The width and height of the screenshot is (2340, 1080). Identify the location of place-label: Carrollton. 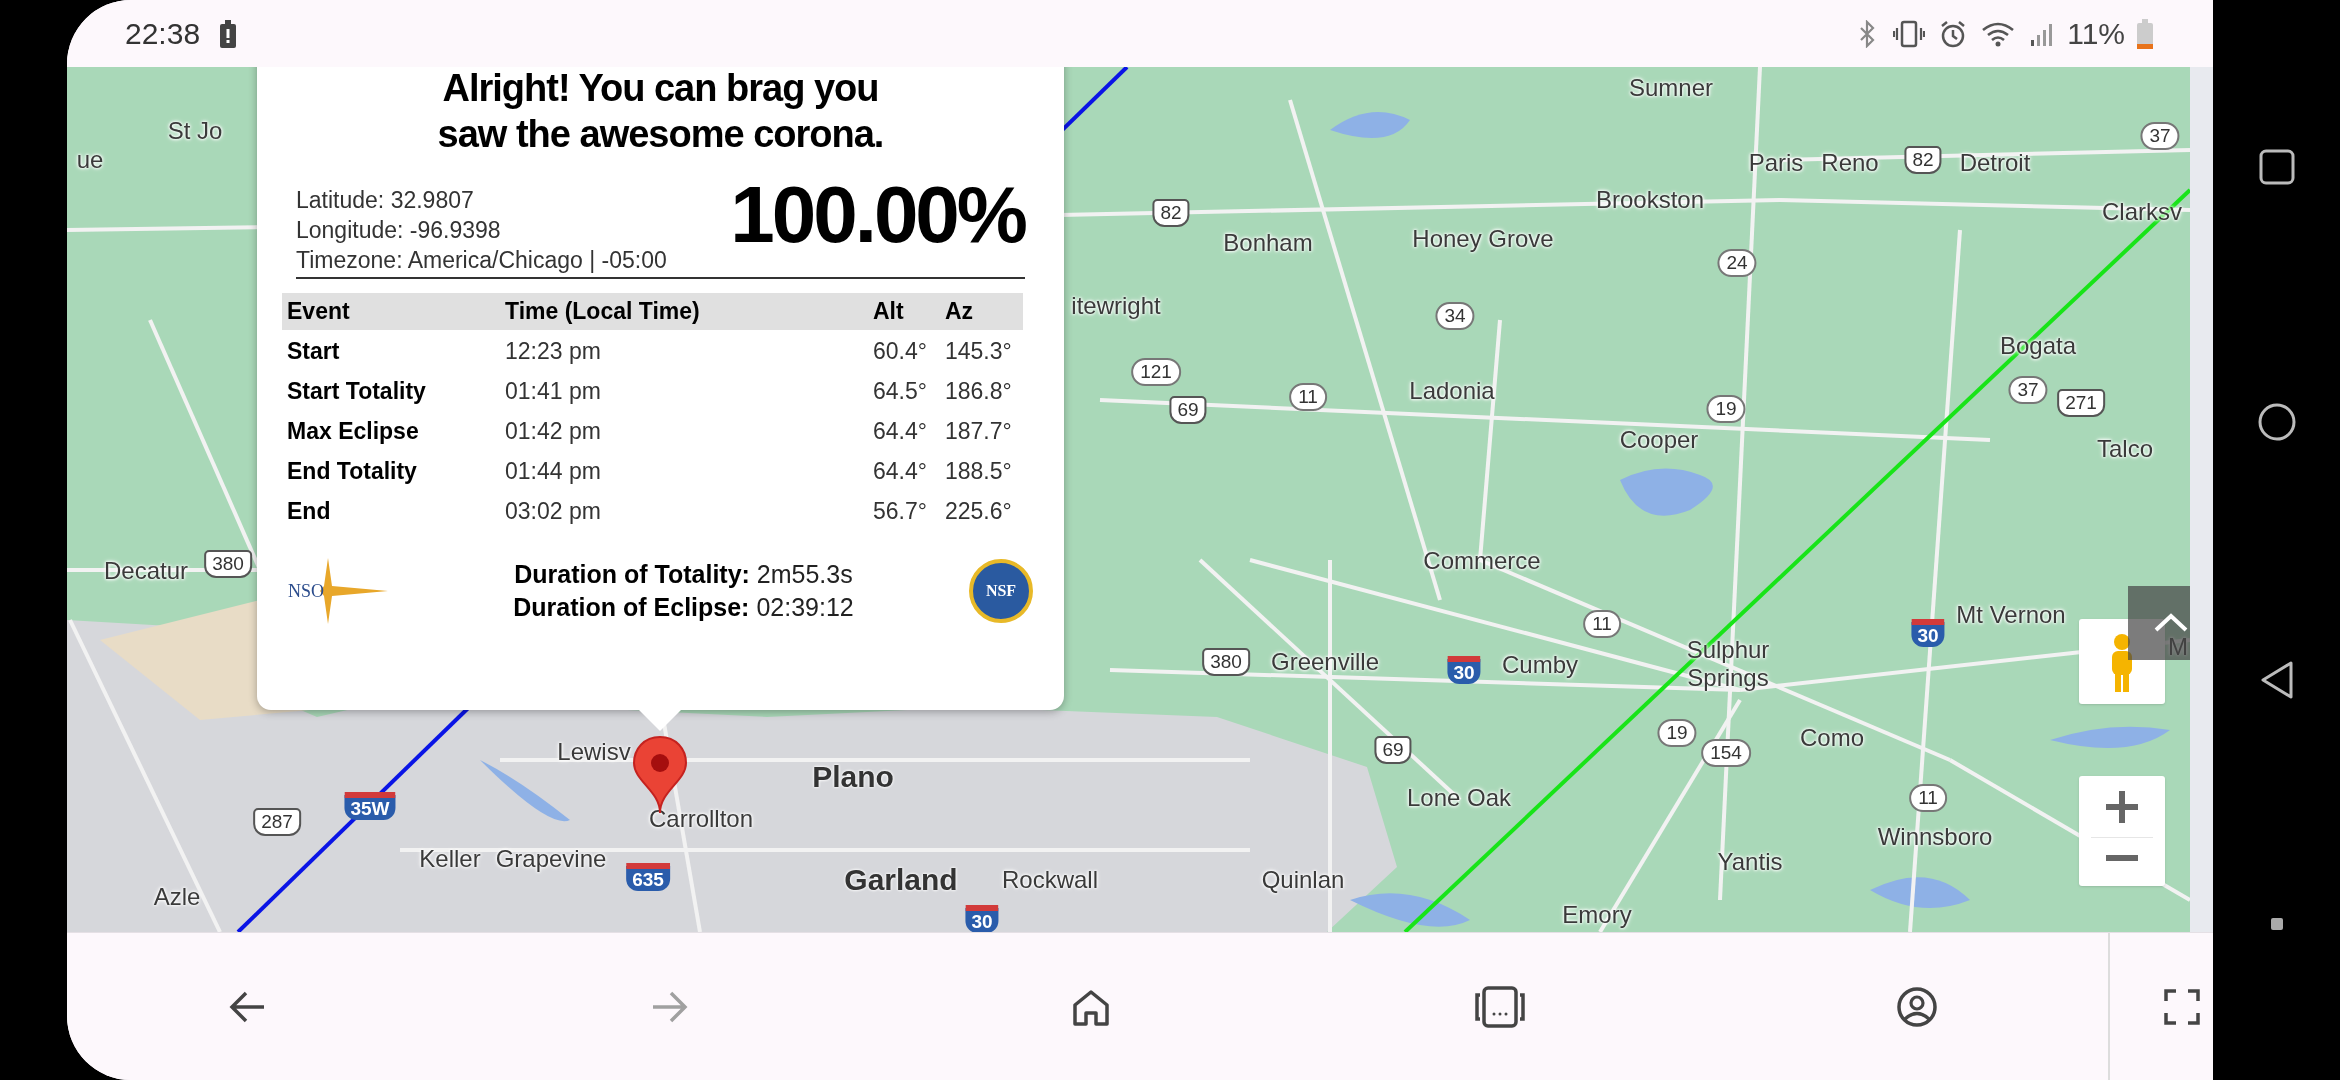
(701, 819).